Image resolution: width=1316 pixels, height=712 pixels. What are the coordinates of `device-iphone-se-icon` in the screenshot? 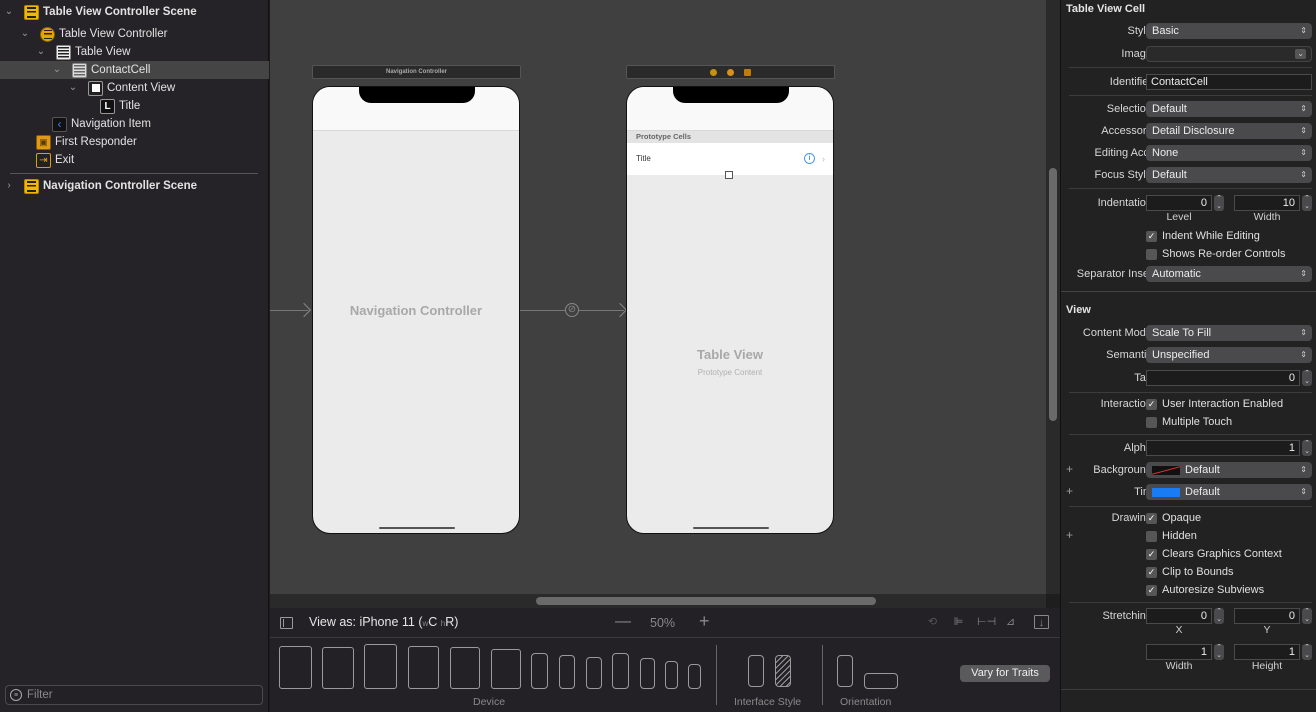 It's located at (671, 675).